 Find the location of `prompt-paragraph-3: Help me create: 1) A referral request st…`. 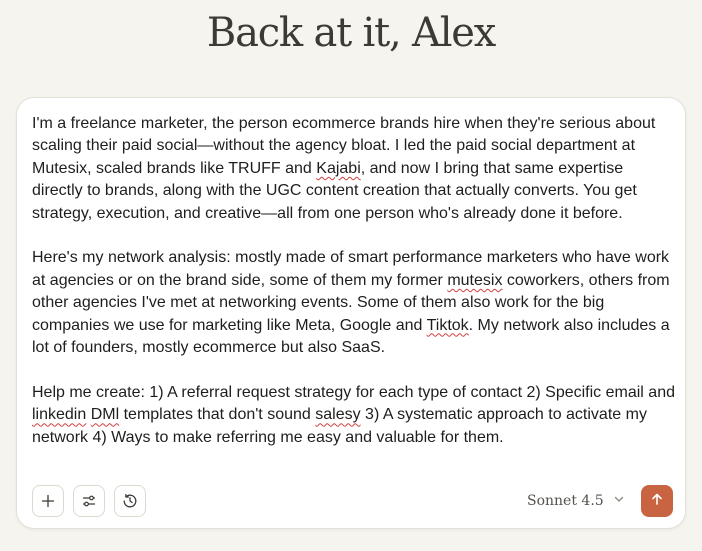

prompt-paragraph-3: Help me create: 1) A referral request st… is located at coordinates (354, 415).